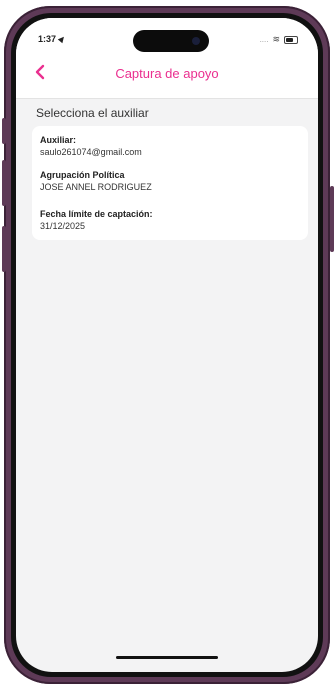 This screenshot has width=336, height=688. Describe the element at coordinates (63, 226) in the screenshot. I see `field-value: 31/12/2025` at that location.